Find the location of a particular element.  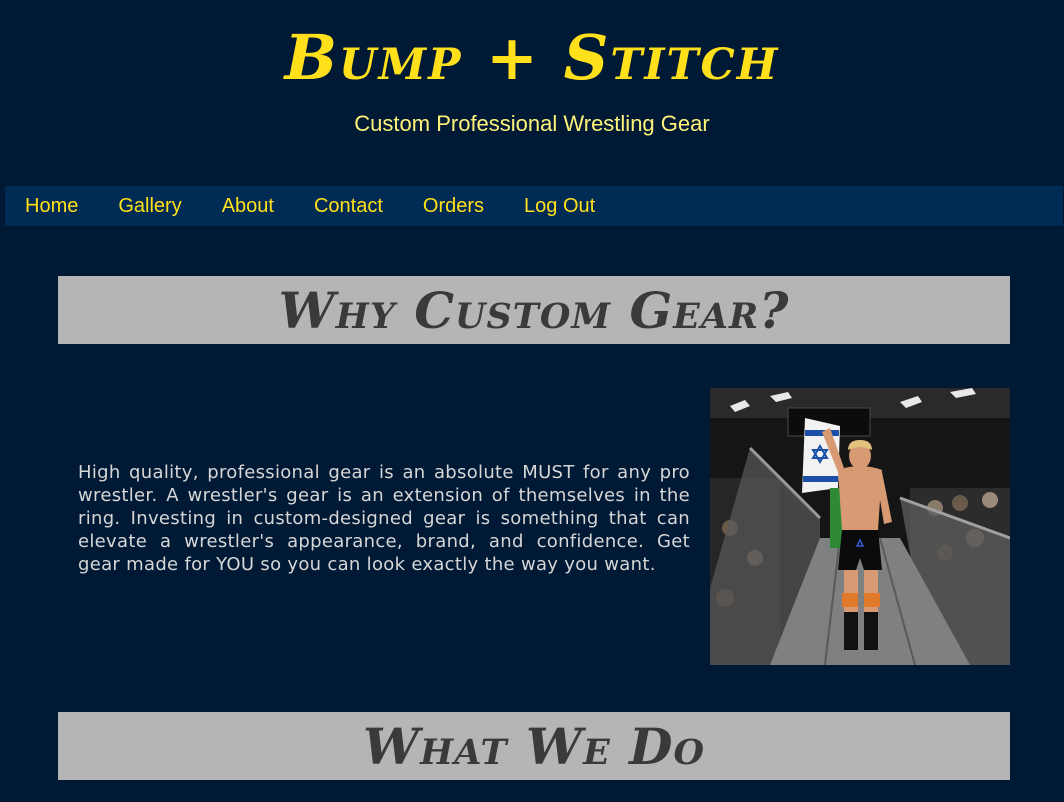

why-custom-gear-banner: Why Custom Gear? is located at coordinates (534, 310).